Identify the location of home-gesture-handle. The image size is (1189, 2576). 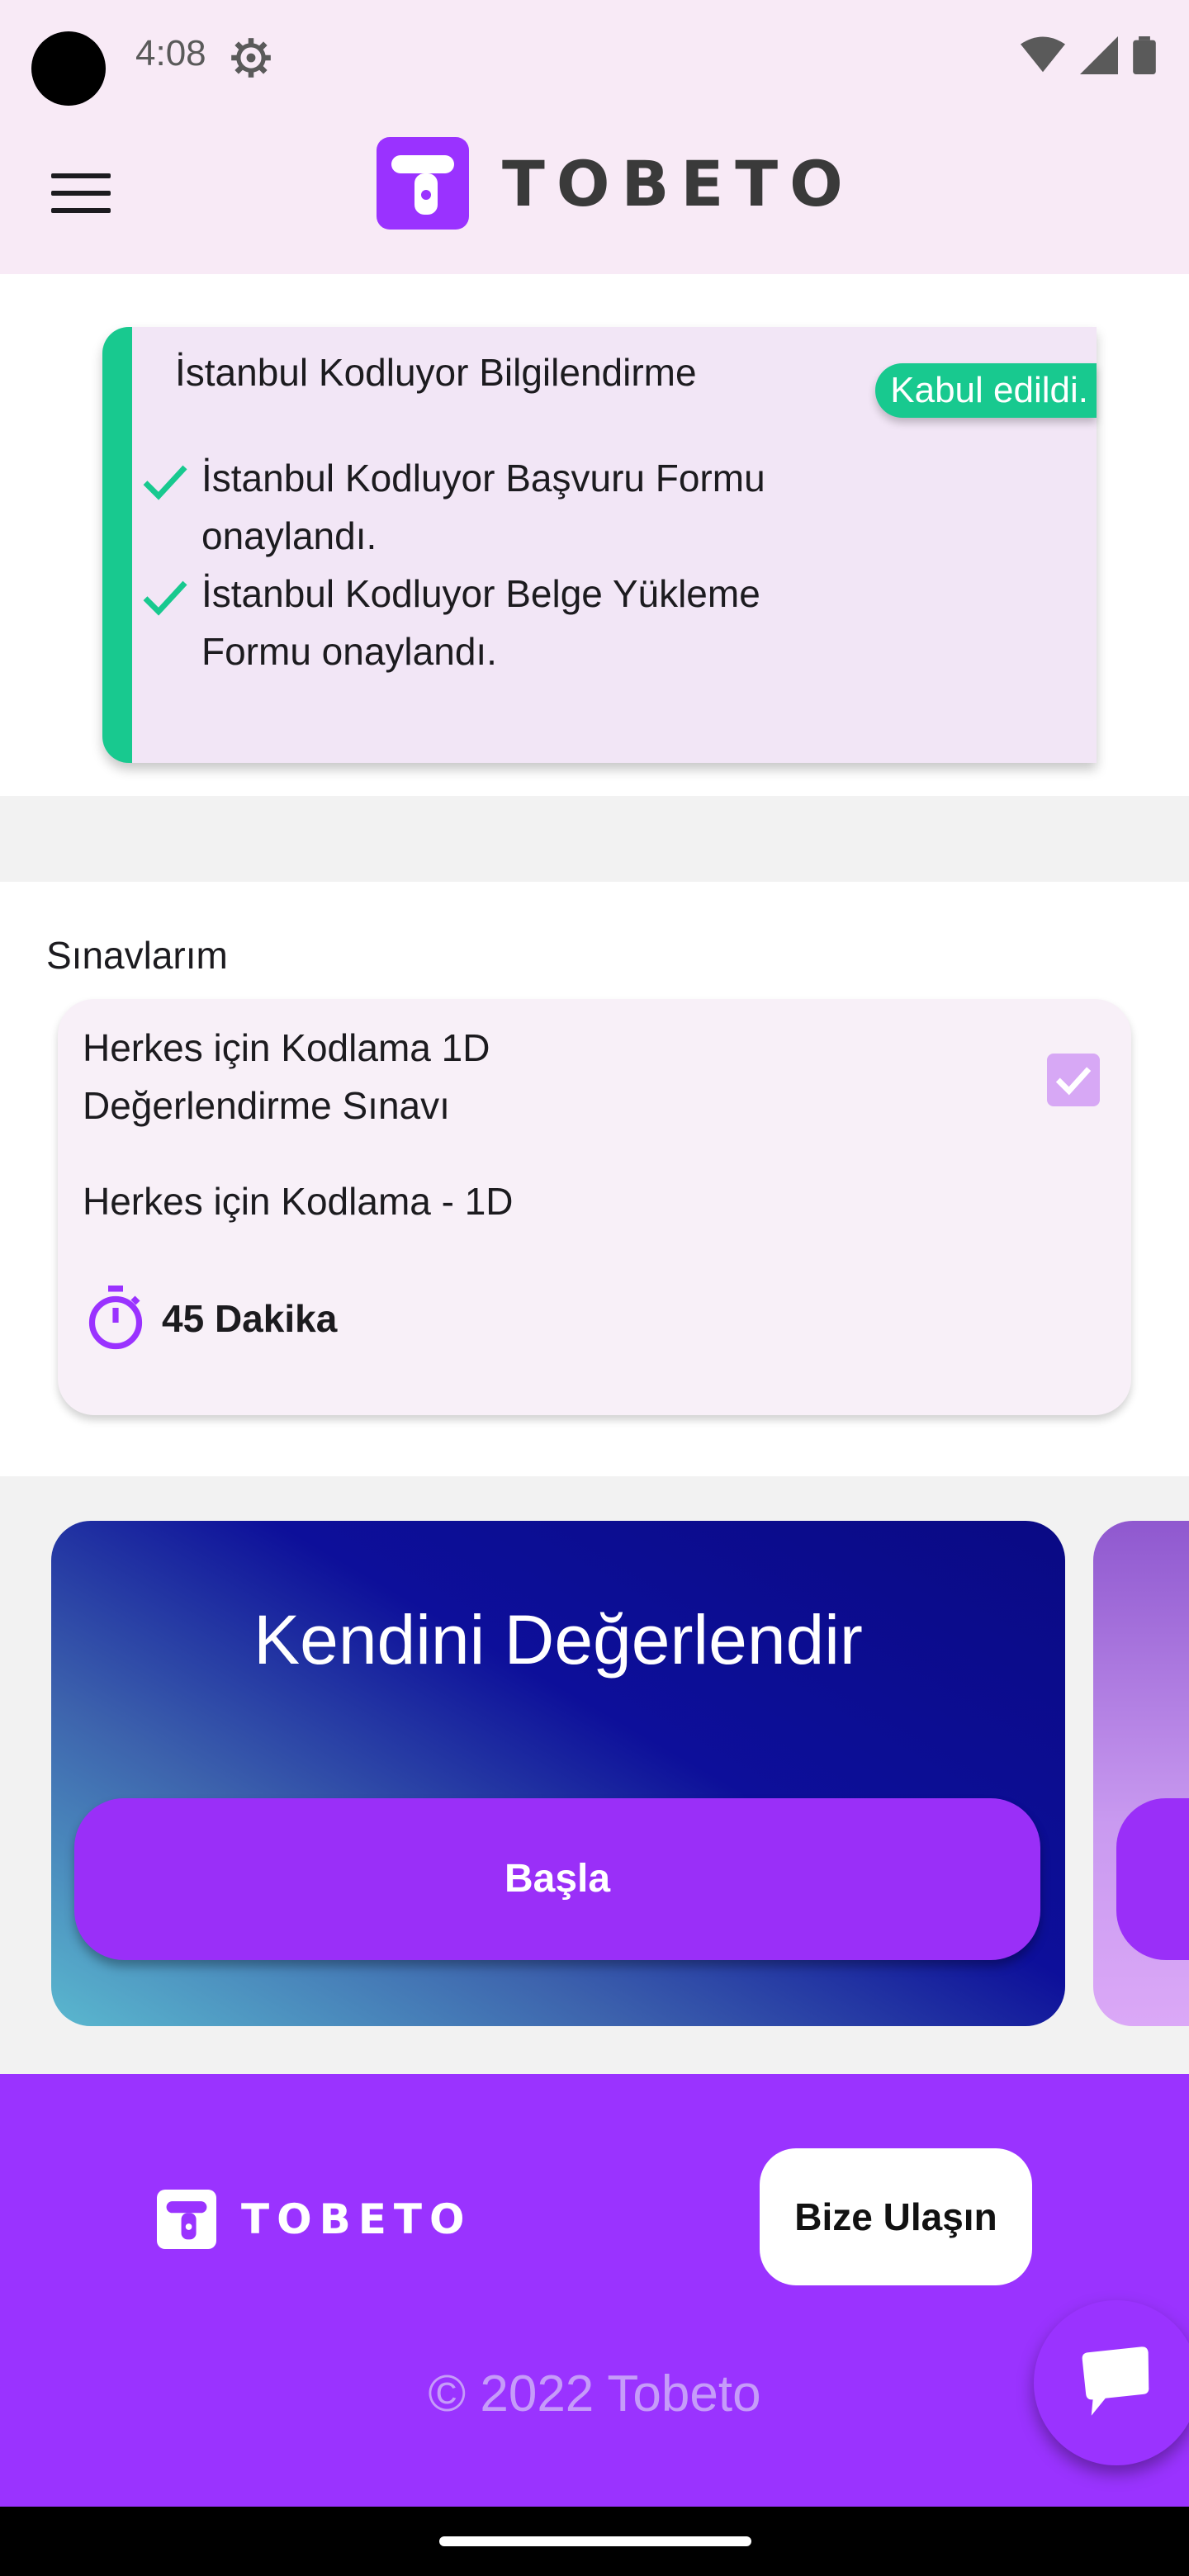
(595, 2541).